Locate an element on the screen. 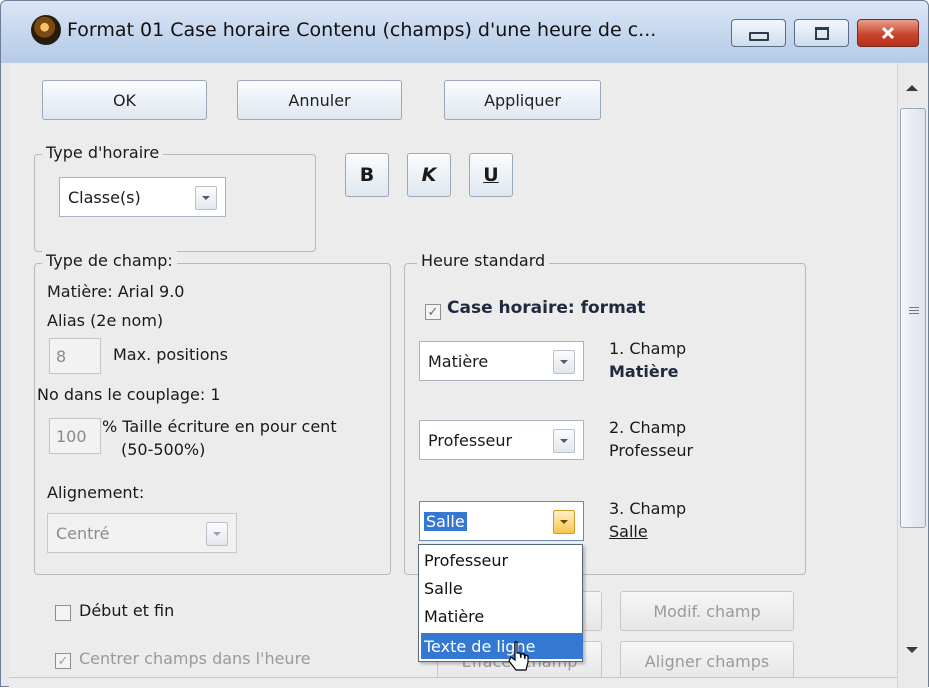 The width and height of the screenshot is (929, 688). mouse-cursor-icon is located at coordinates (518, 656).